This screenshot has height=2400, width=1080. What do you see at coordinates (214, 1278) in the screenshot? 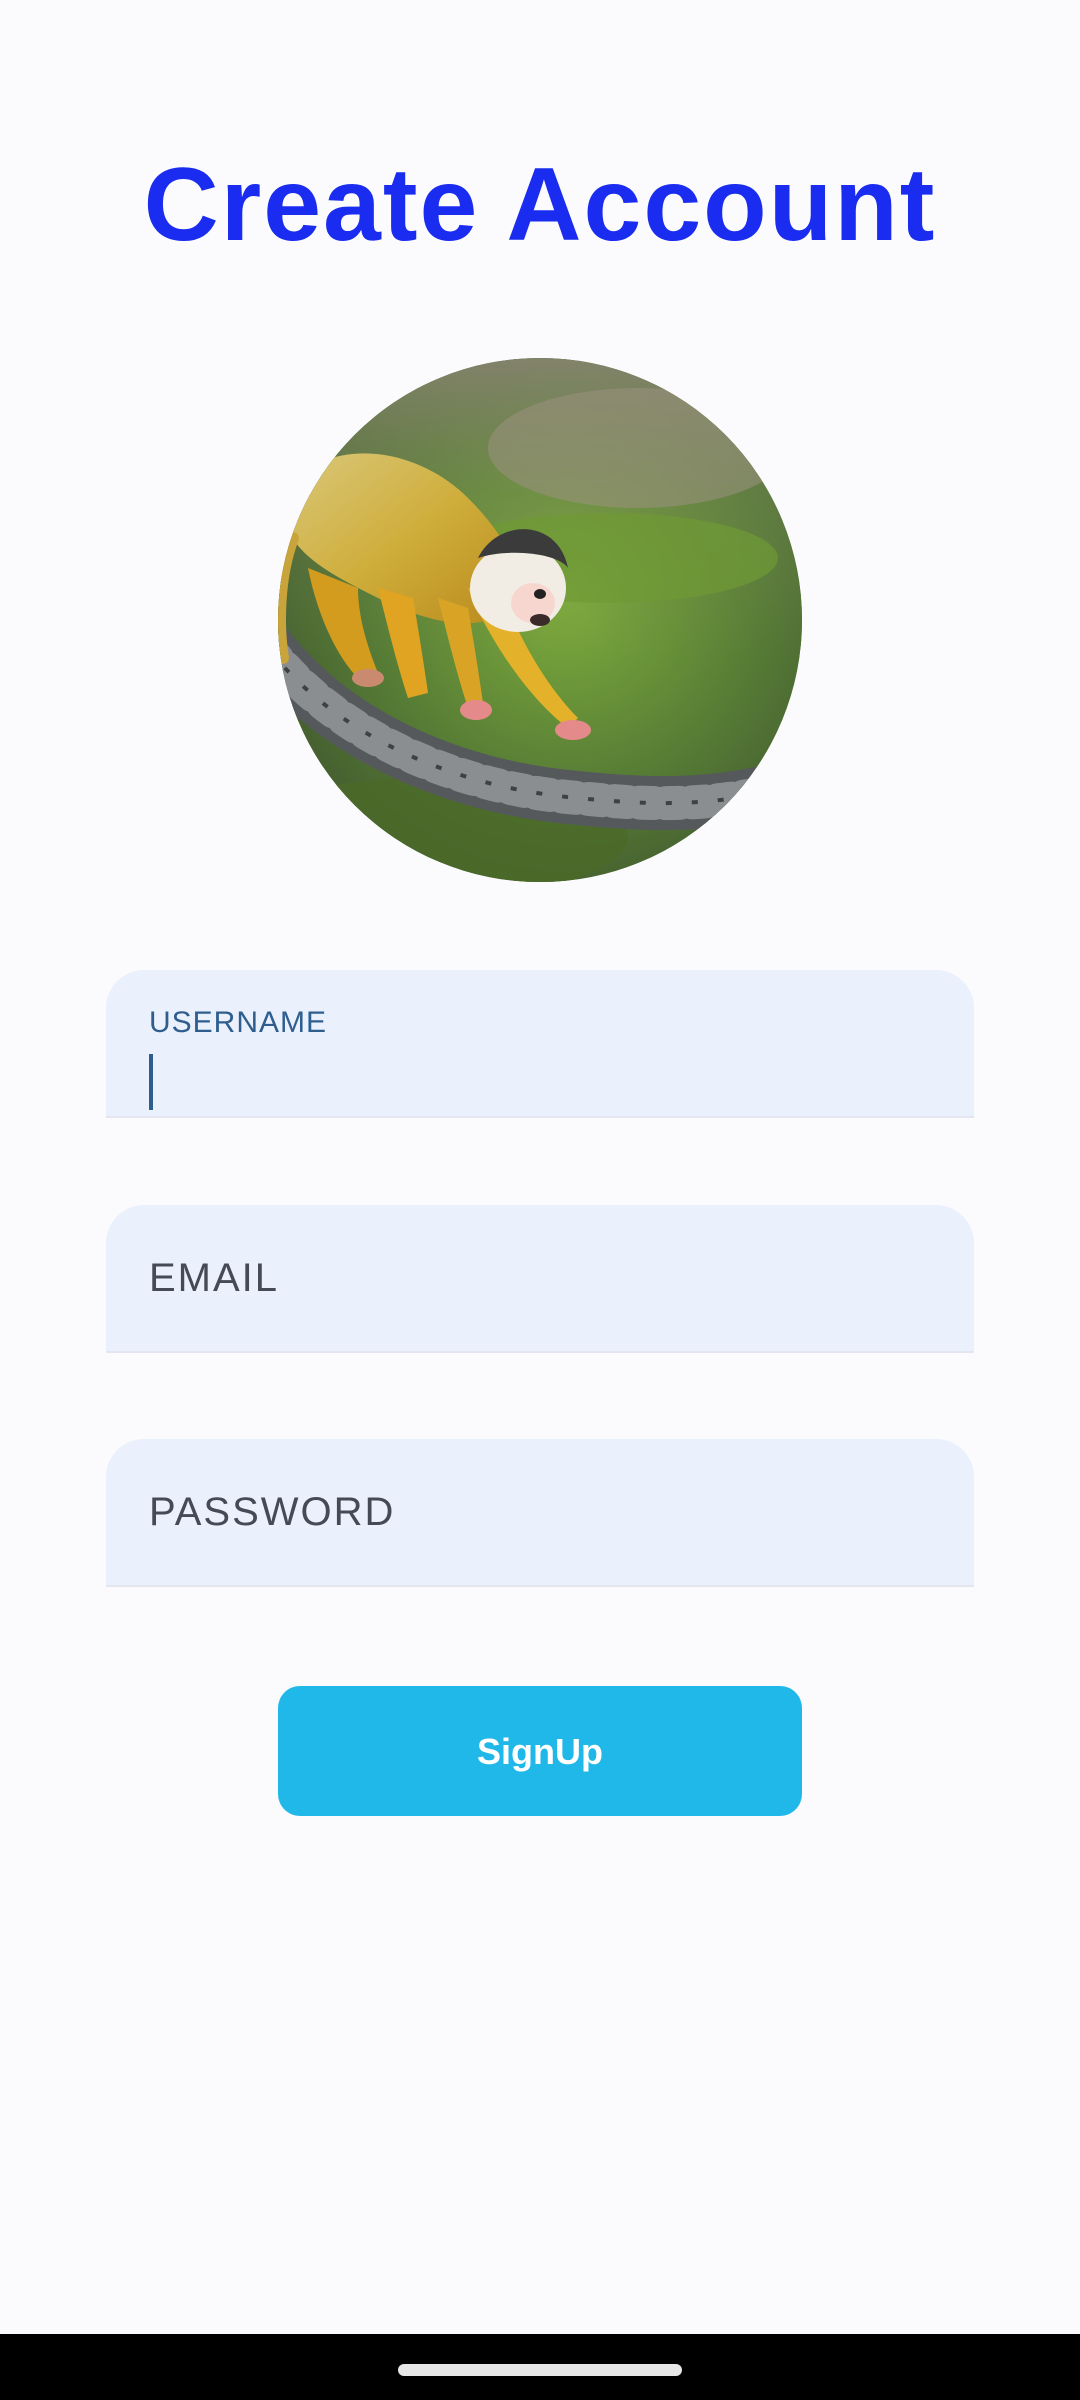
I see `email-placeholder: EMAIL` at bounding box center [214, 1278].